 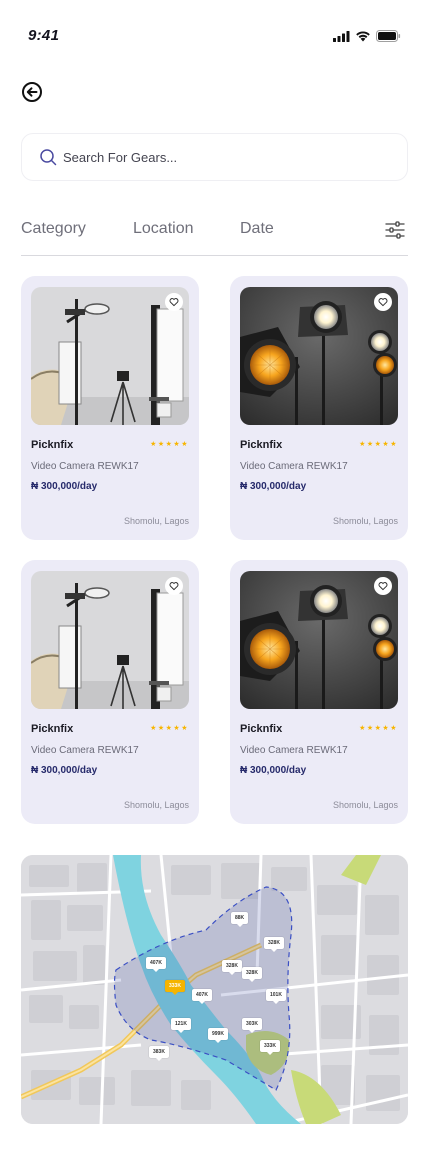 What do you see at coordinates (44, 35) in the screenshot?
I see `status-time: 9:41` at bounding box center [44, 35].